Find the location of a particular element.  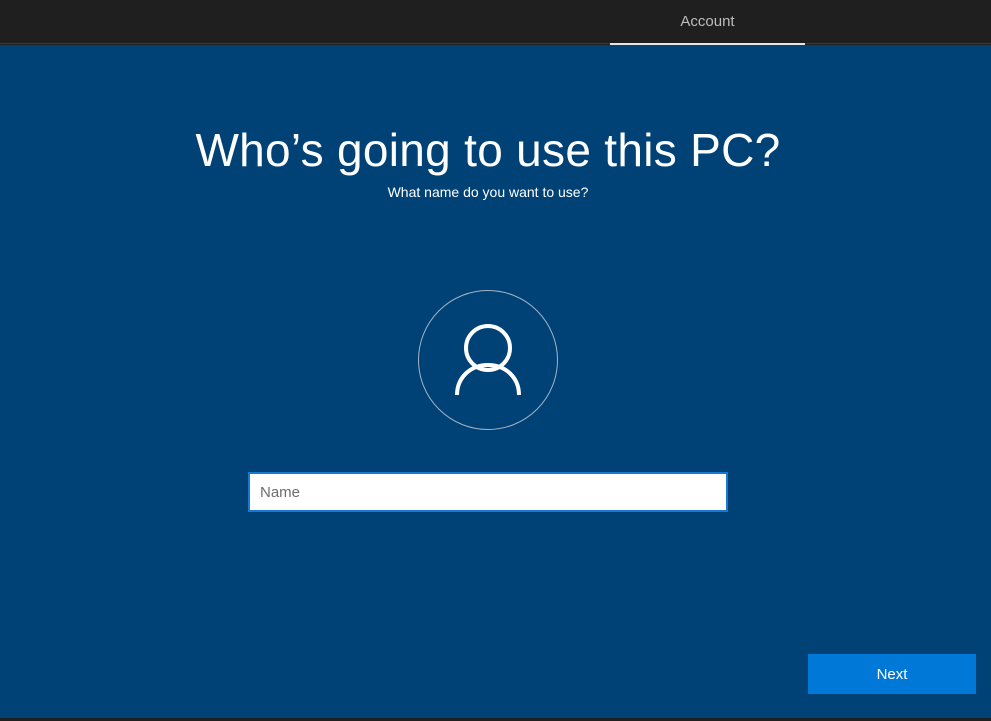

page-title: Who’s going to use this PC? is located at coordinates (488, 150).